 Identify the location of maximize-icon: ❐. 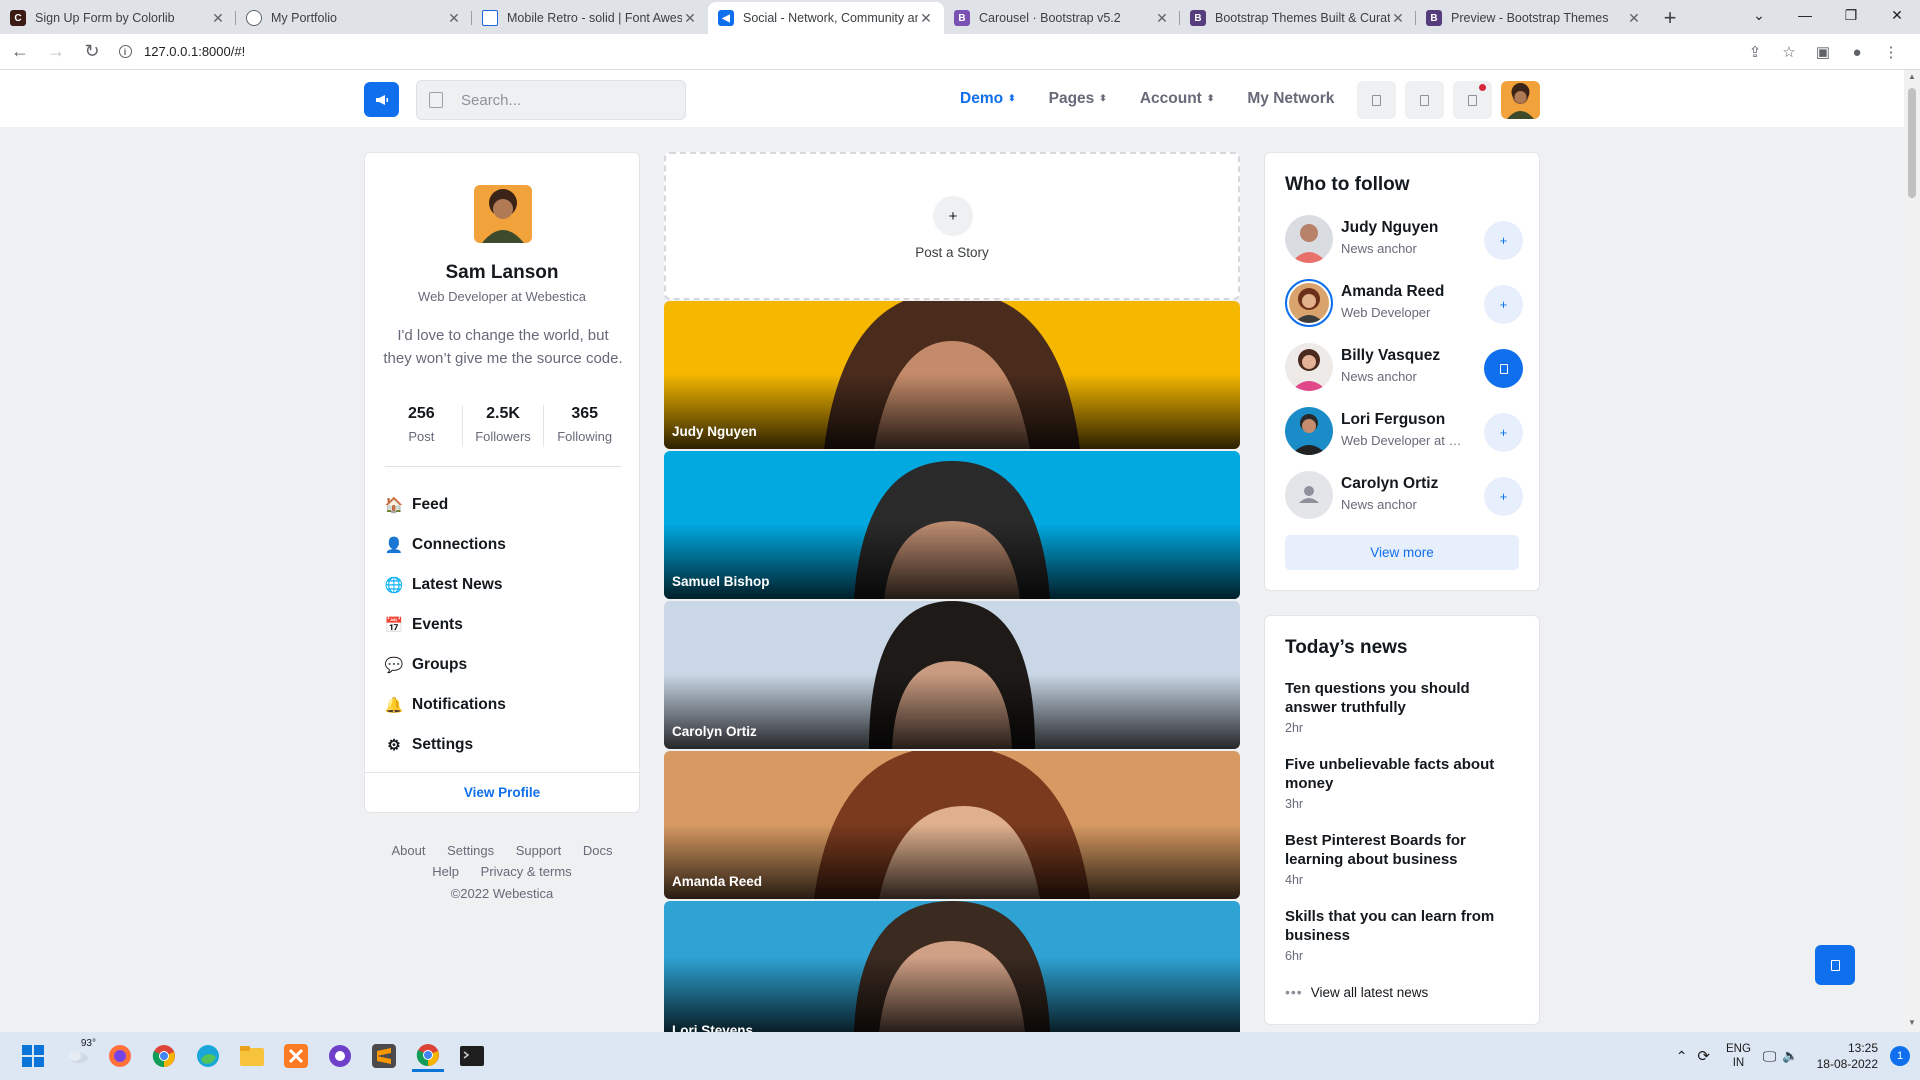
(1851, 15).